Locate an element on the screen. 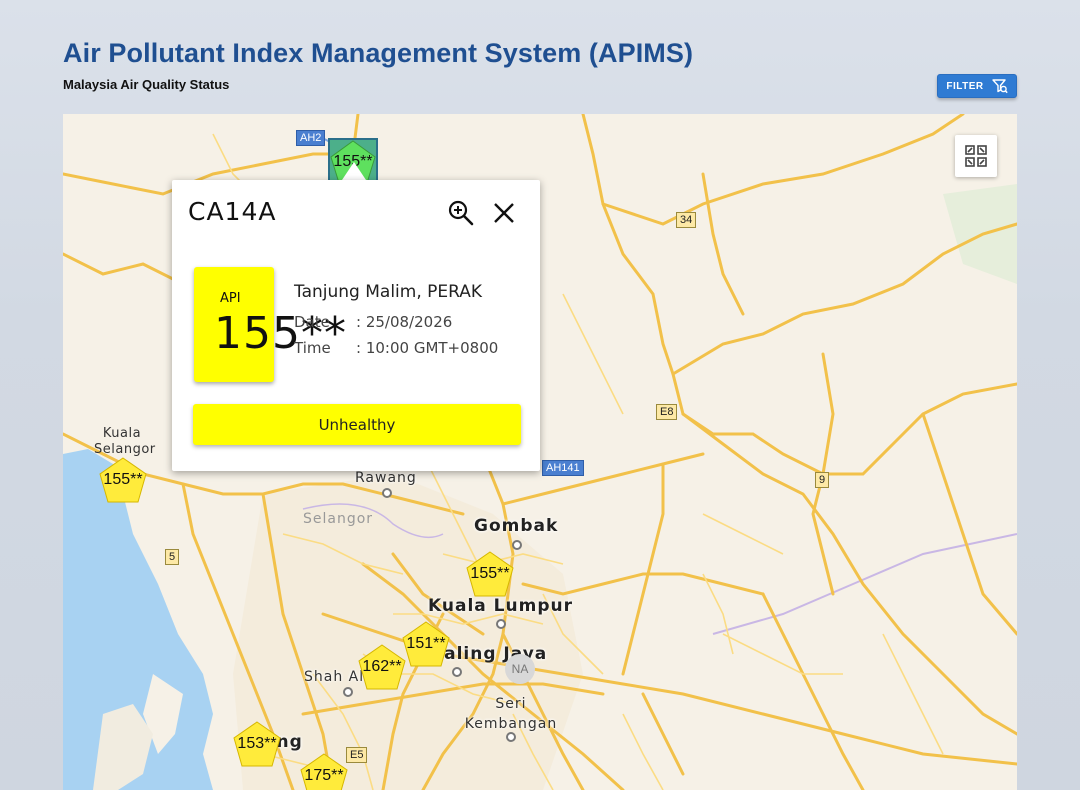  time-row: Time : 10:00 GMT+0800 is located at coordinates (396, 348).